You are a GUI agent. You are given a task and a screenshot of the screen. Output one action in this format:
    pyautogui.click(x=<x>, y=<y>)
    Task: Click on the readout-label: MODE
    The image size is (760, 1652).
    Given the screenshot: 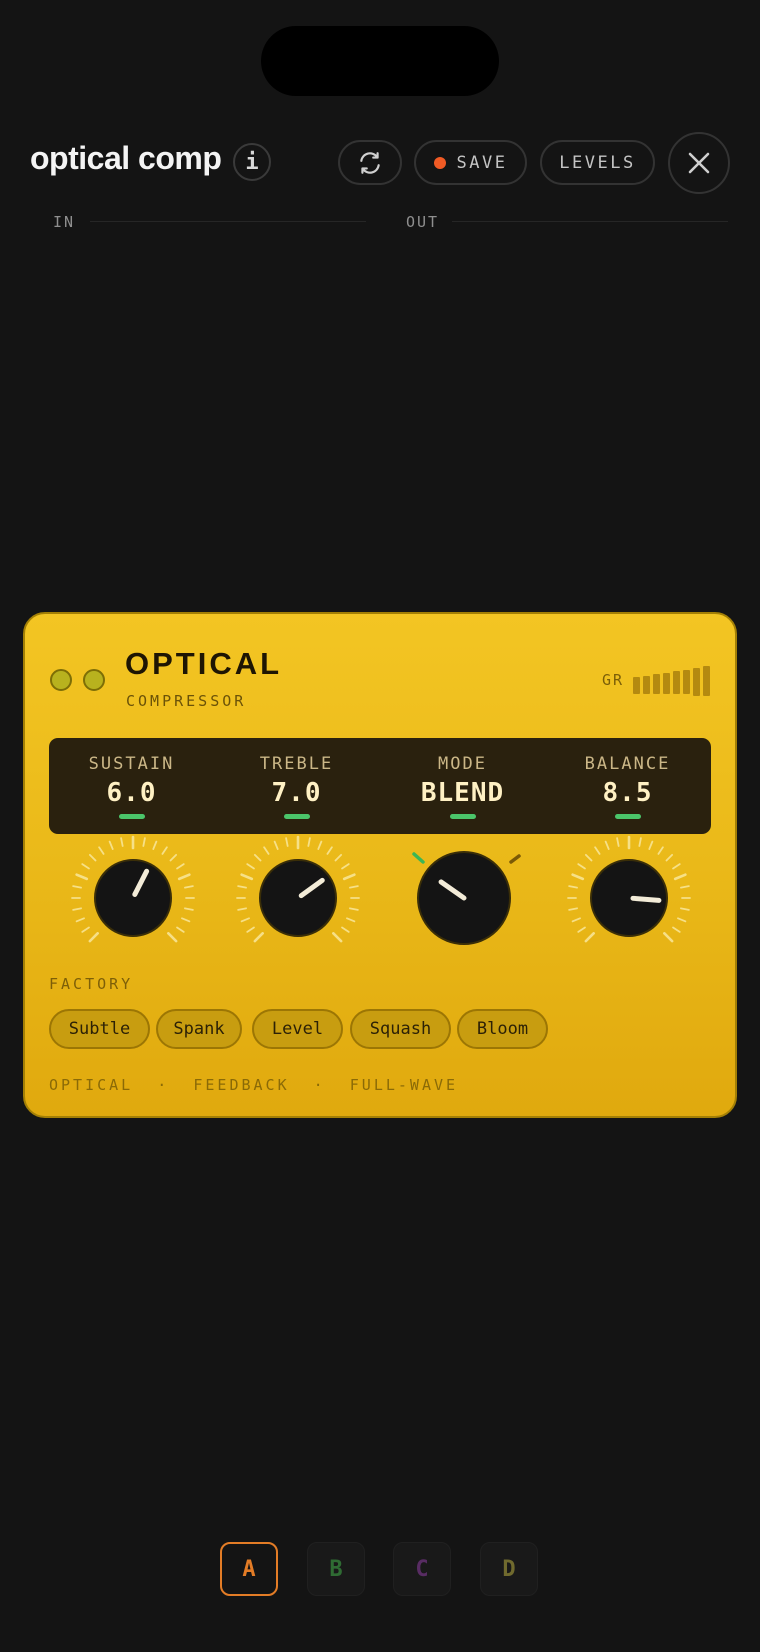 What is the action you would take?
    pyautogui.click(x=462, y=764)
    